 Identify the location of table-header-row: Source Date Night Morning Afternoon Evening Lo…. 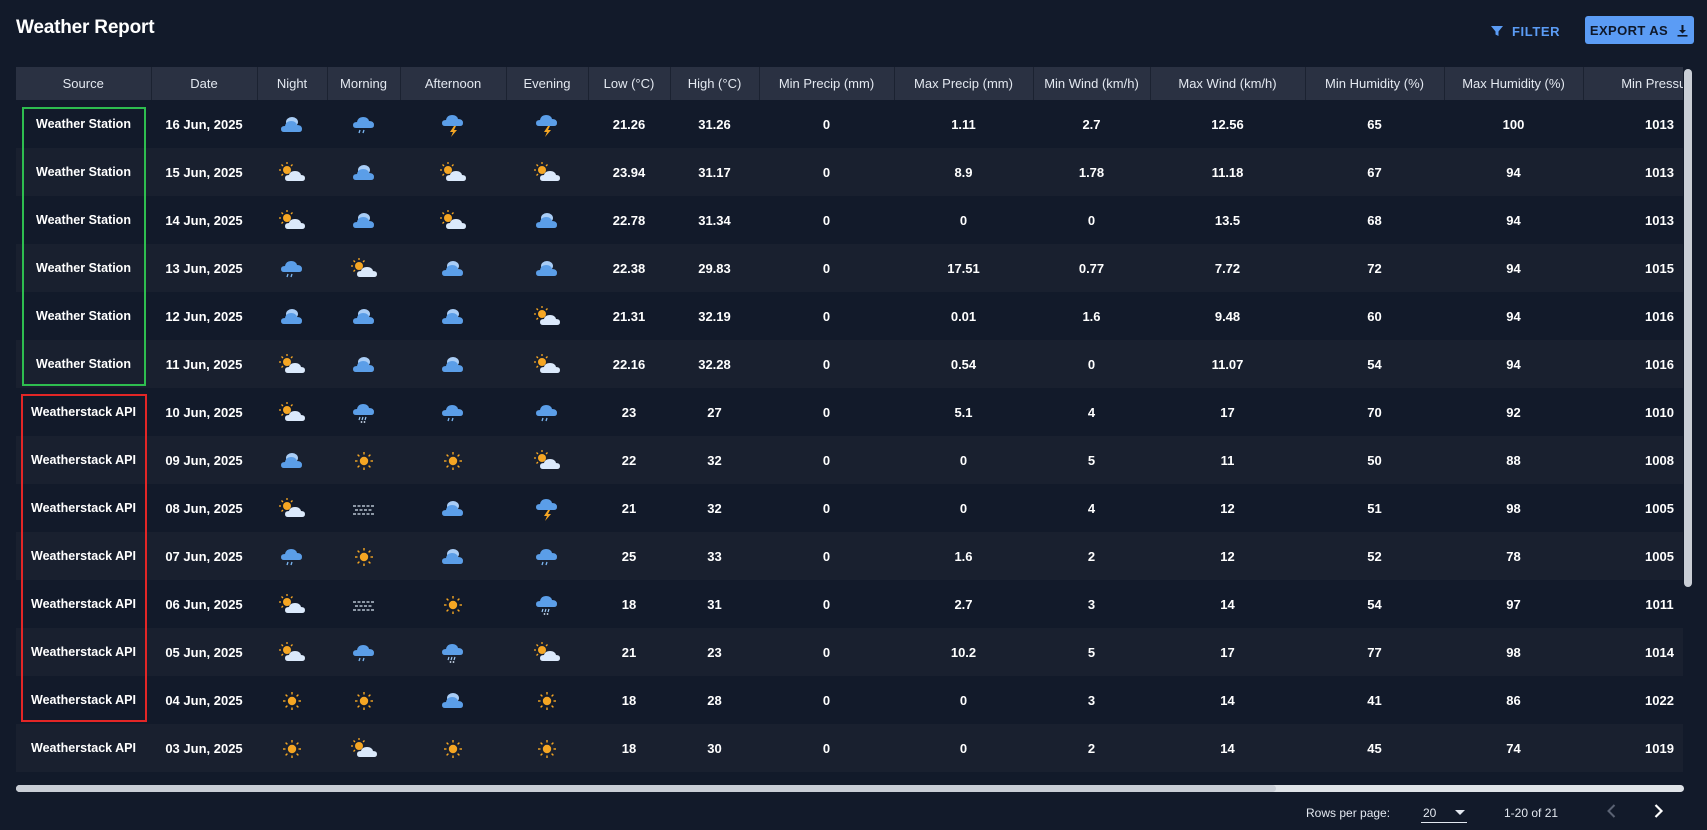
(849, 83).